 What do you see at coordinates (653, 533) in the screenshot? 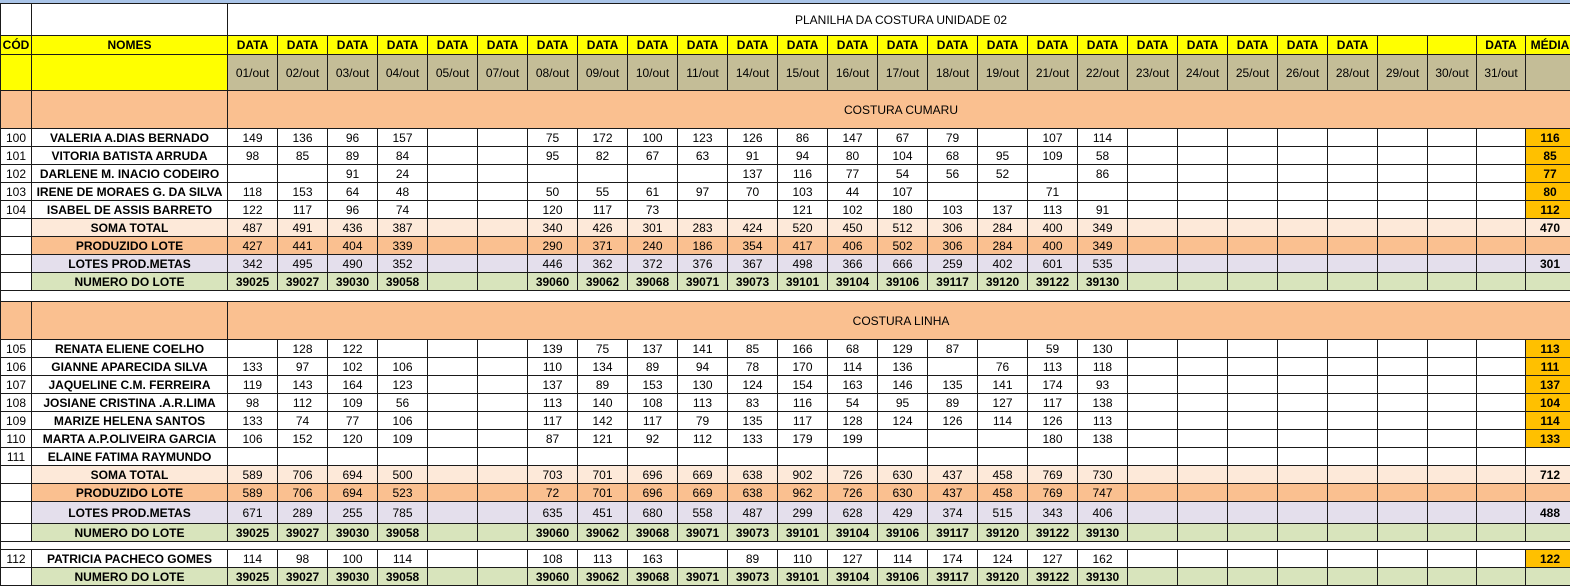
I see `summary-value: 39068` at bounding box center [653, 533].